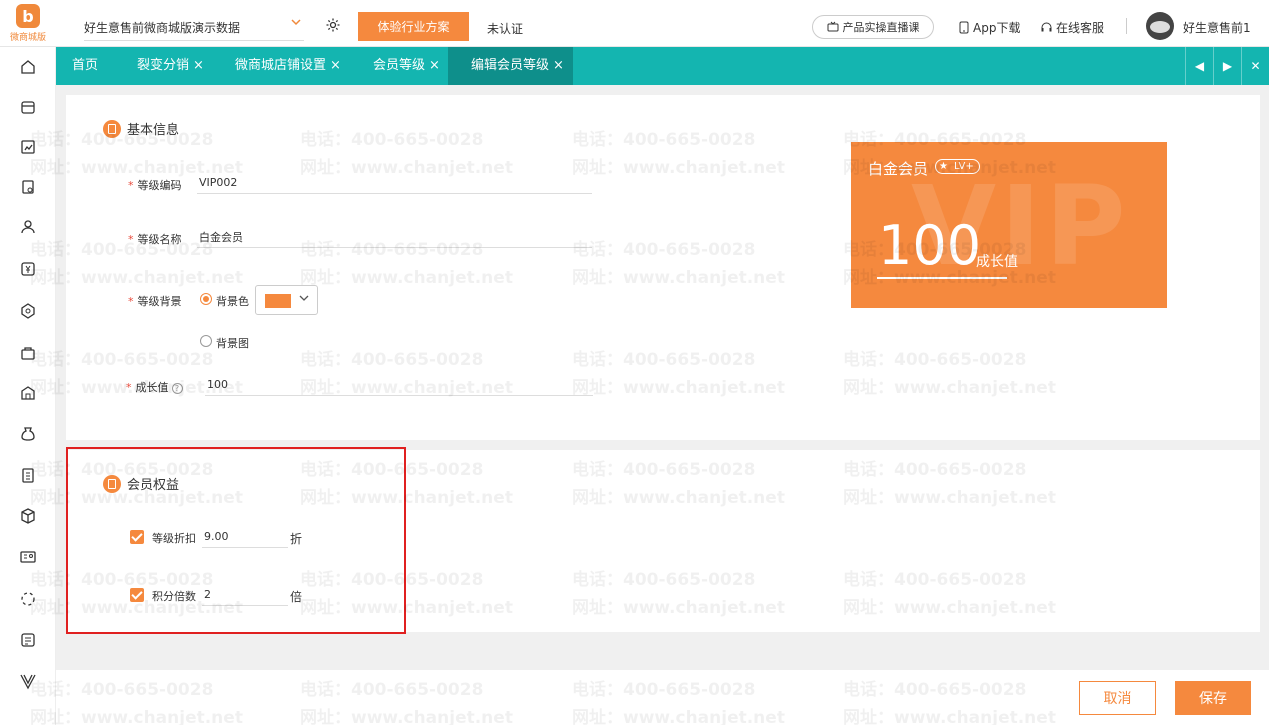 The width and height of the screenshot is (1269, 725). I want to click on tab-label: 微商城店铺设置, so click(281, 65).